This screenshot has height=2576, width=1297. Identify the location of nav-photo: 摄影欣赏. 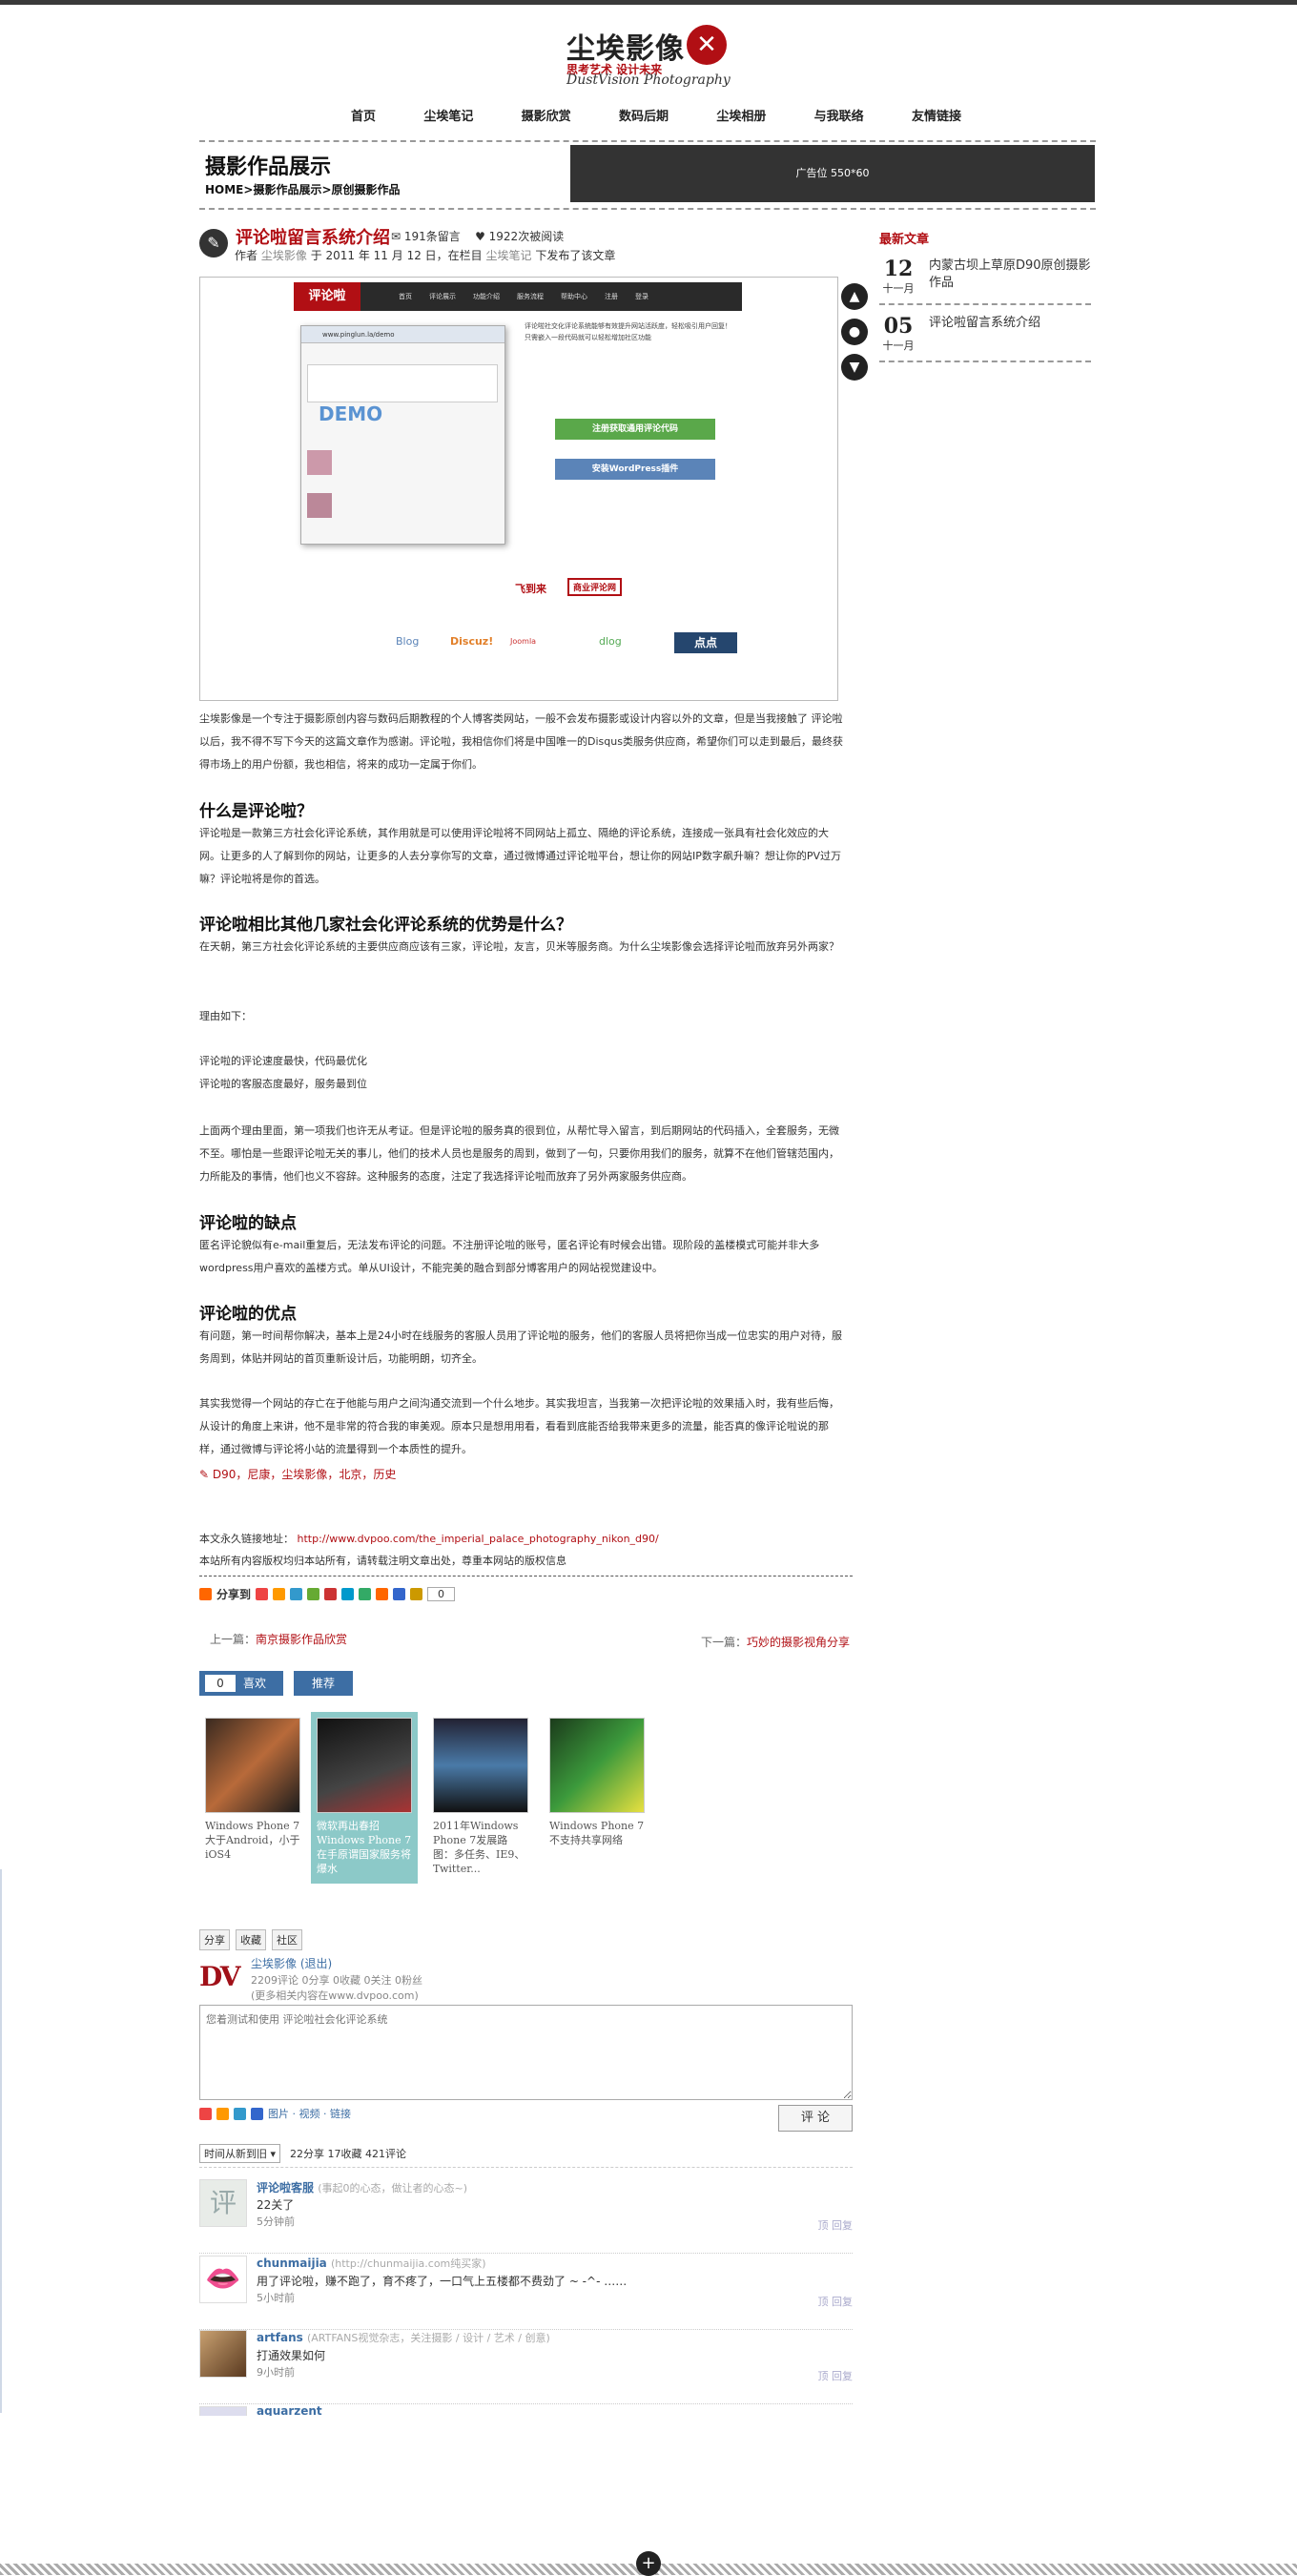
(546, 115).